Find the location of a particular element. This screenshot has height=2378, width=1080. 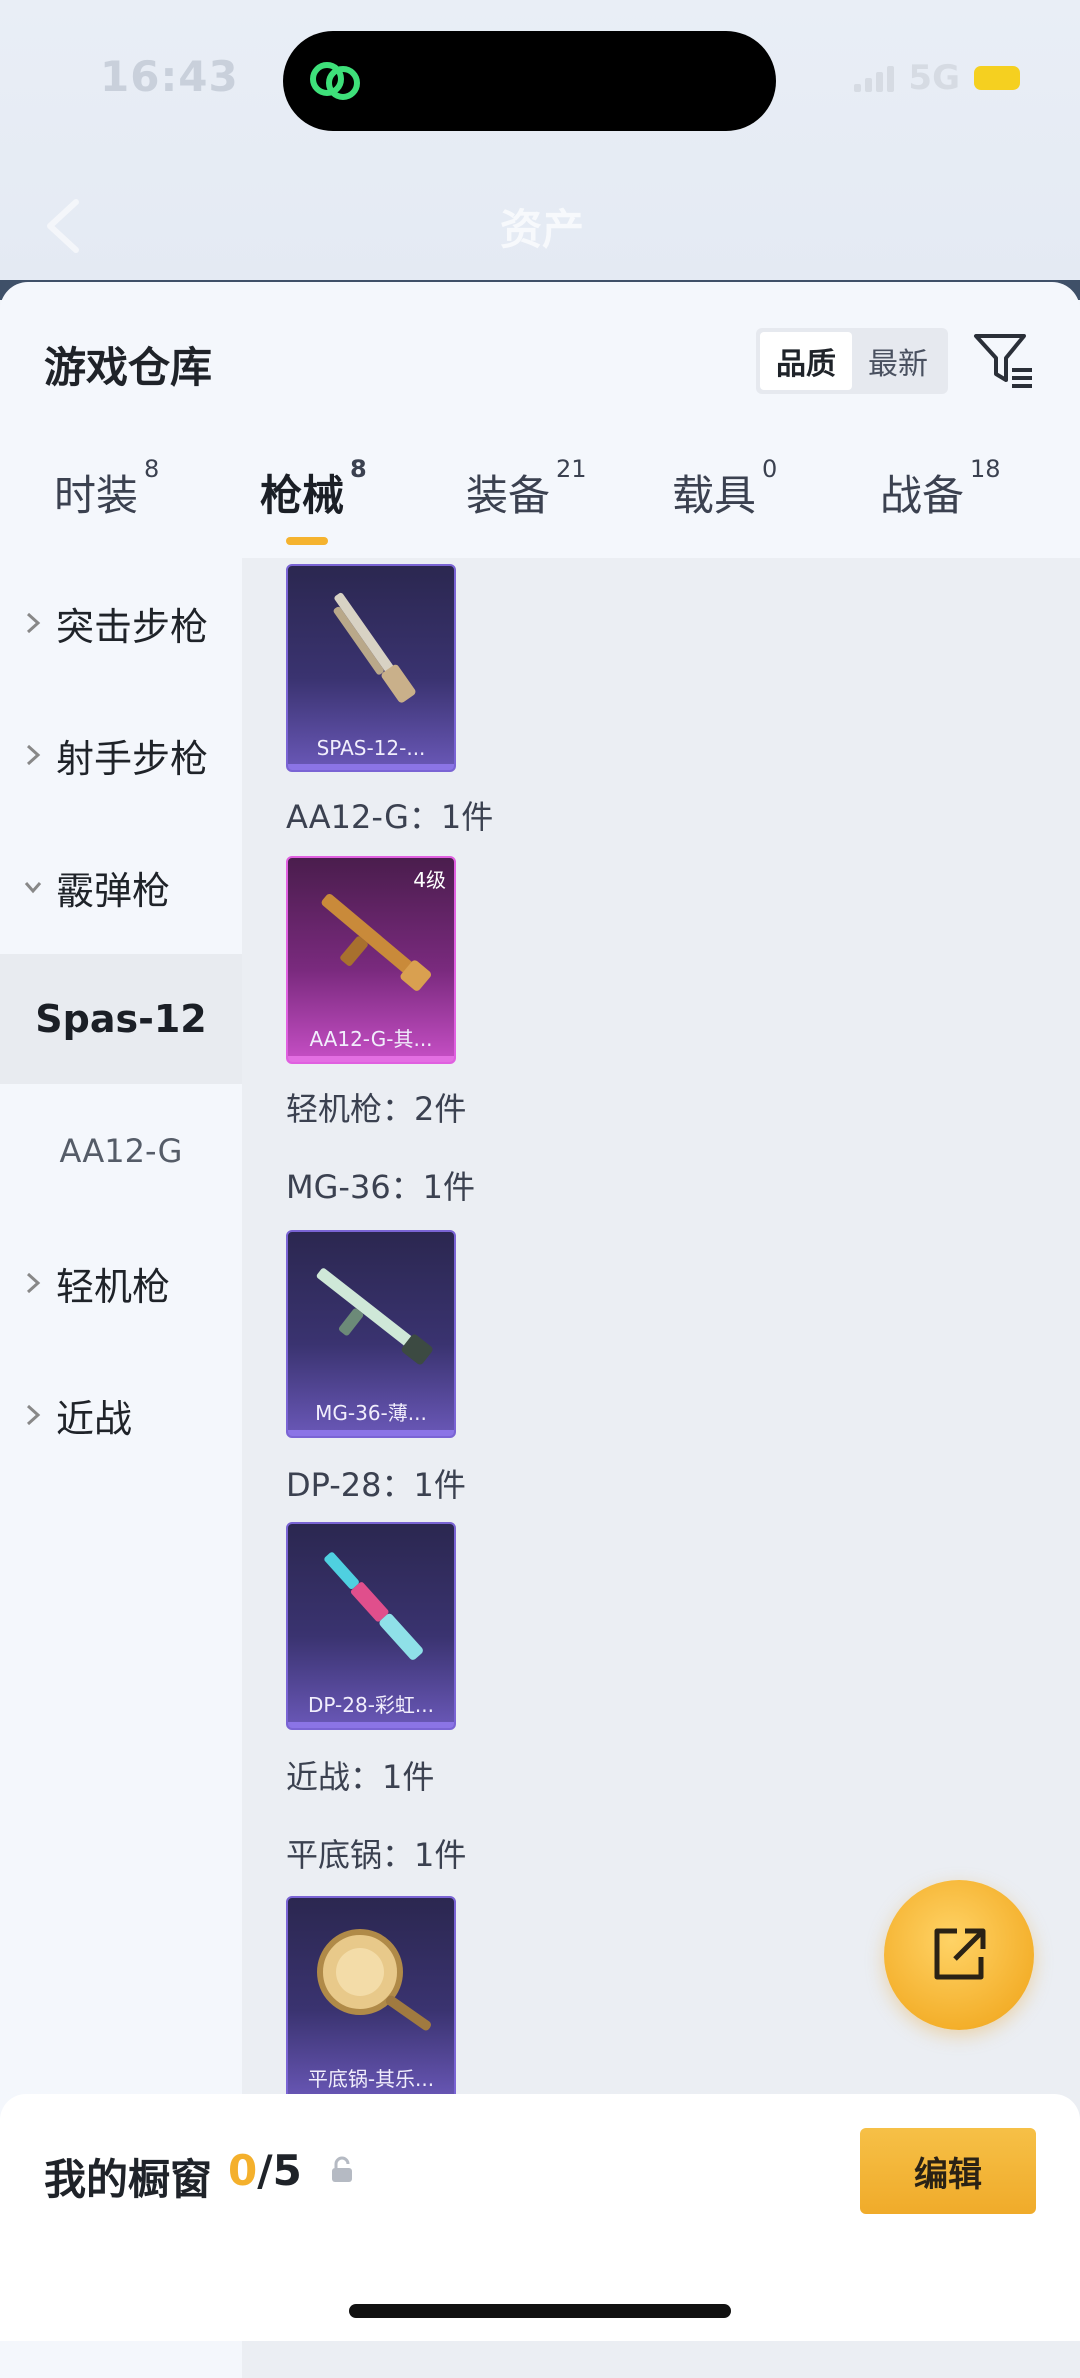

tab-vehicles: 载具0 is located at coordinates (724, 503).